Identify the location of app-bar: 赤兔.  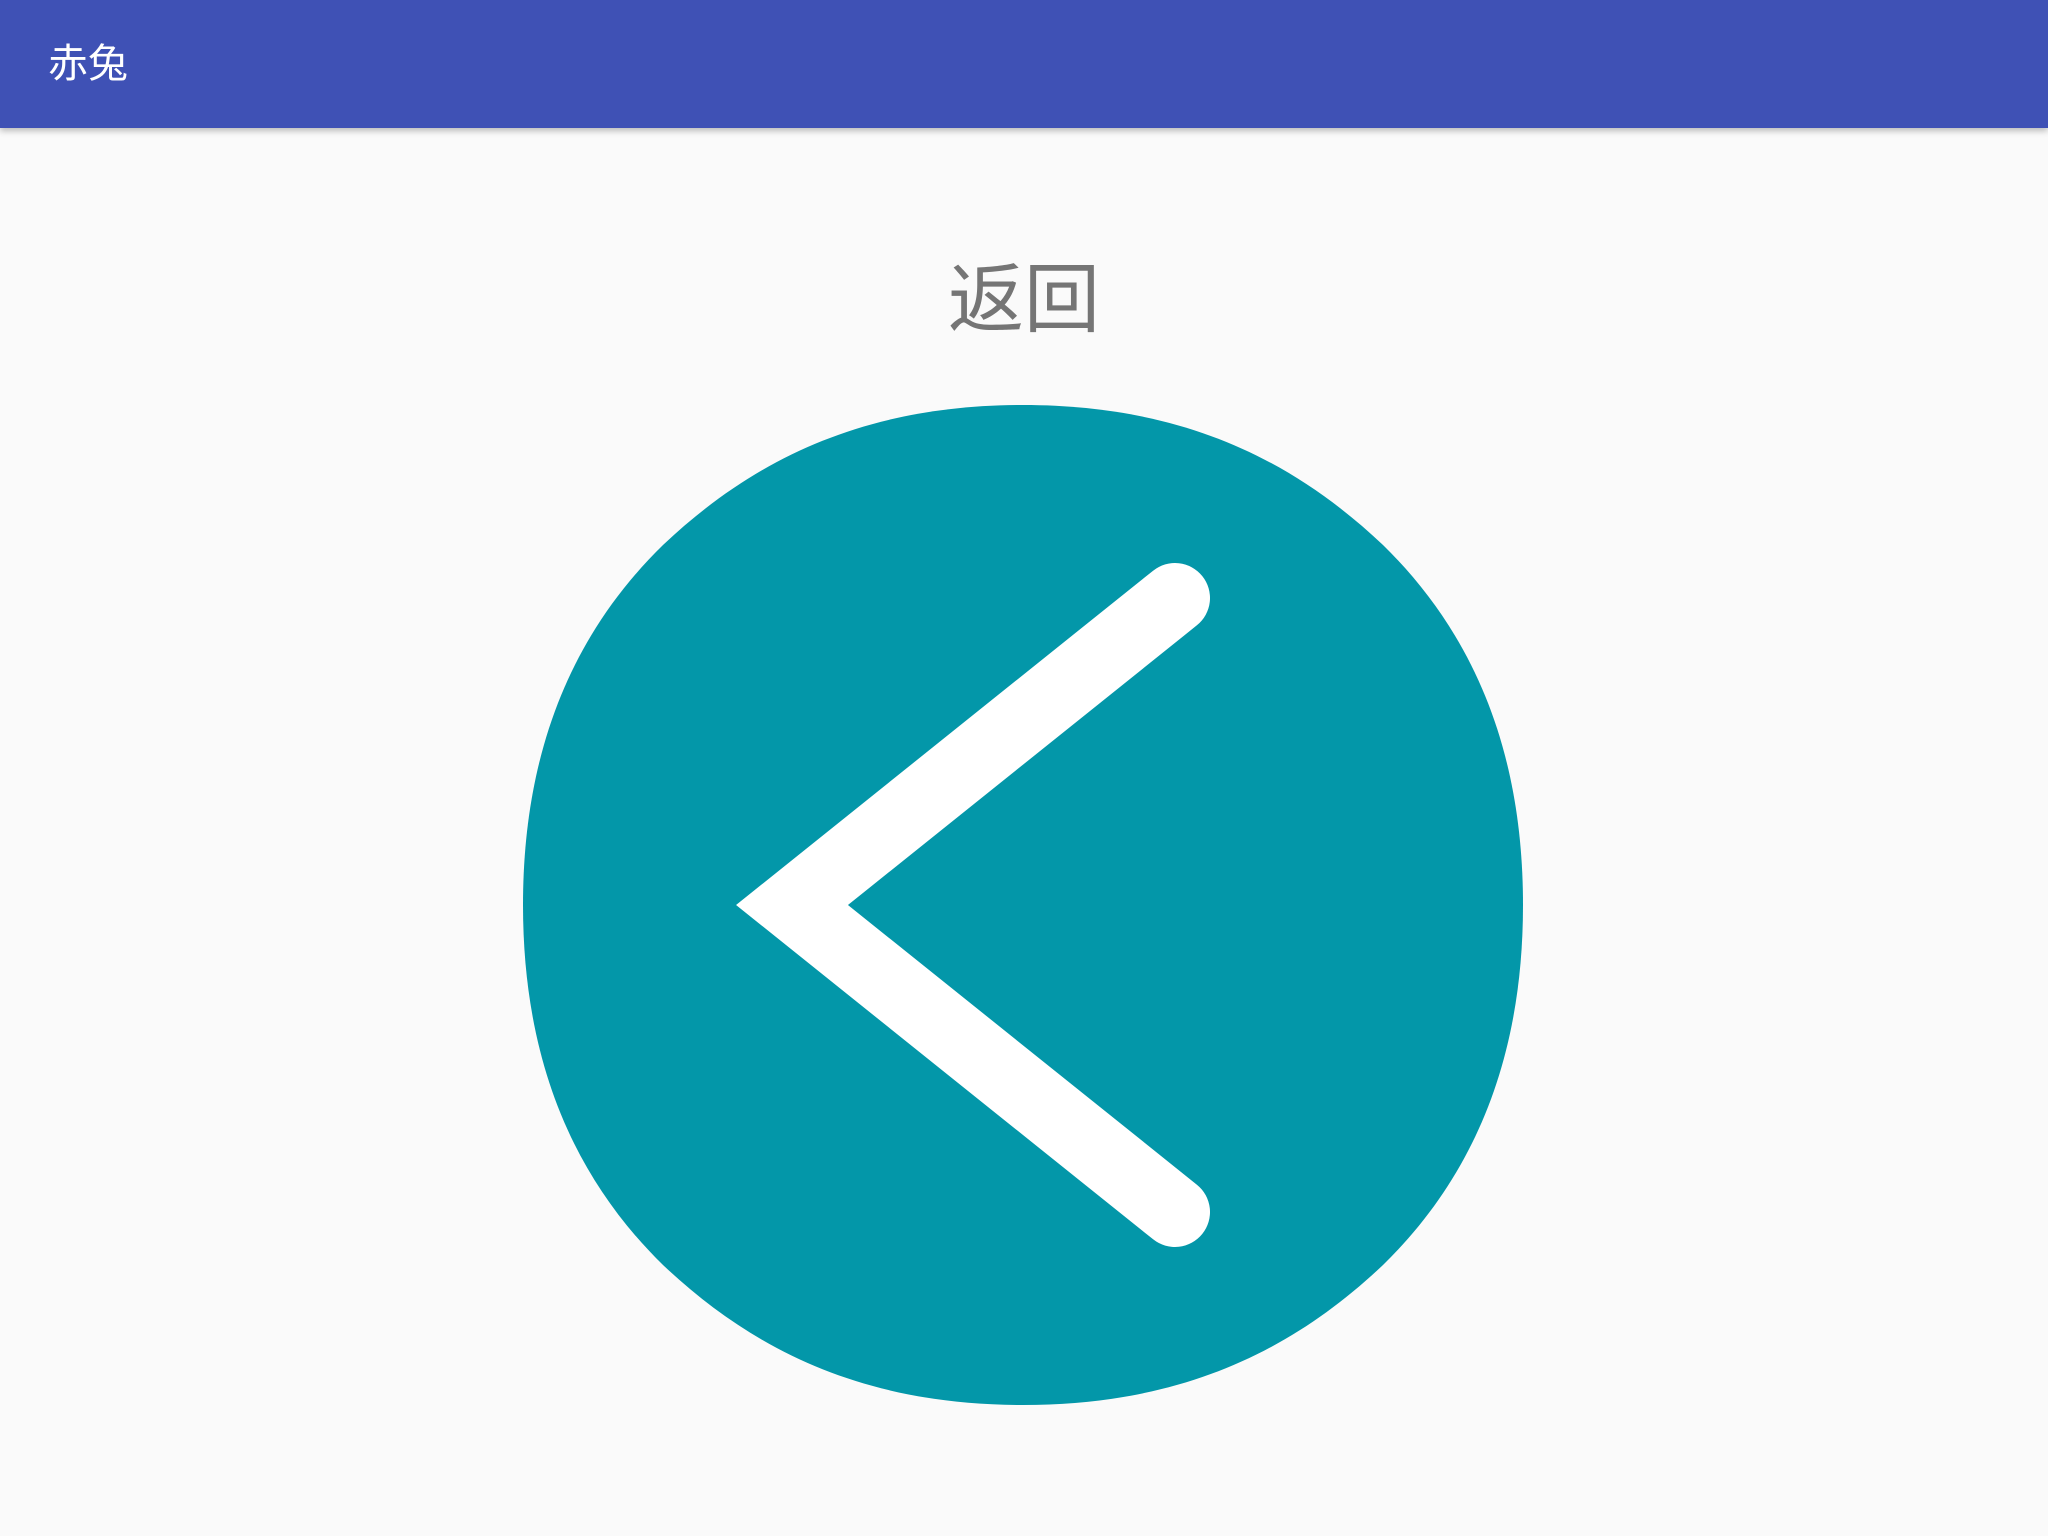
(1024, 64).